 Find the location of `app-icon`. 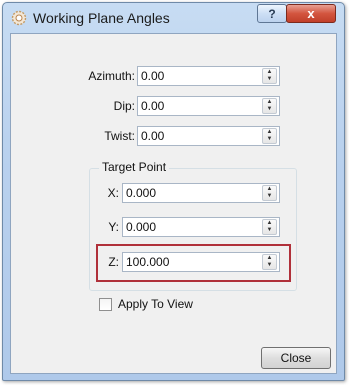

app-icon is located at coordinates (19, 18).